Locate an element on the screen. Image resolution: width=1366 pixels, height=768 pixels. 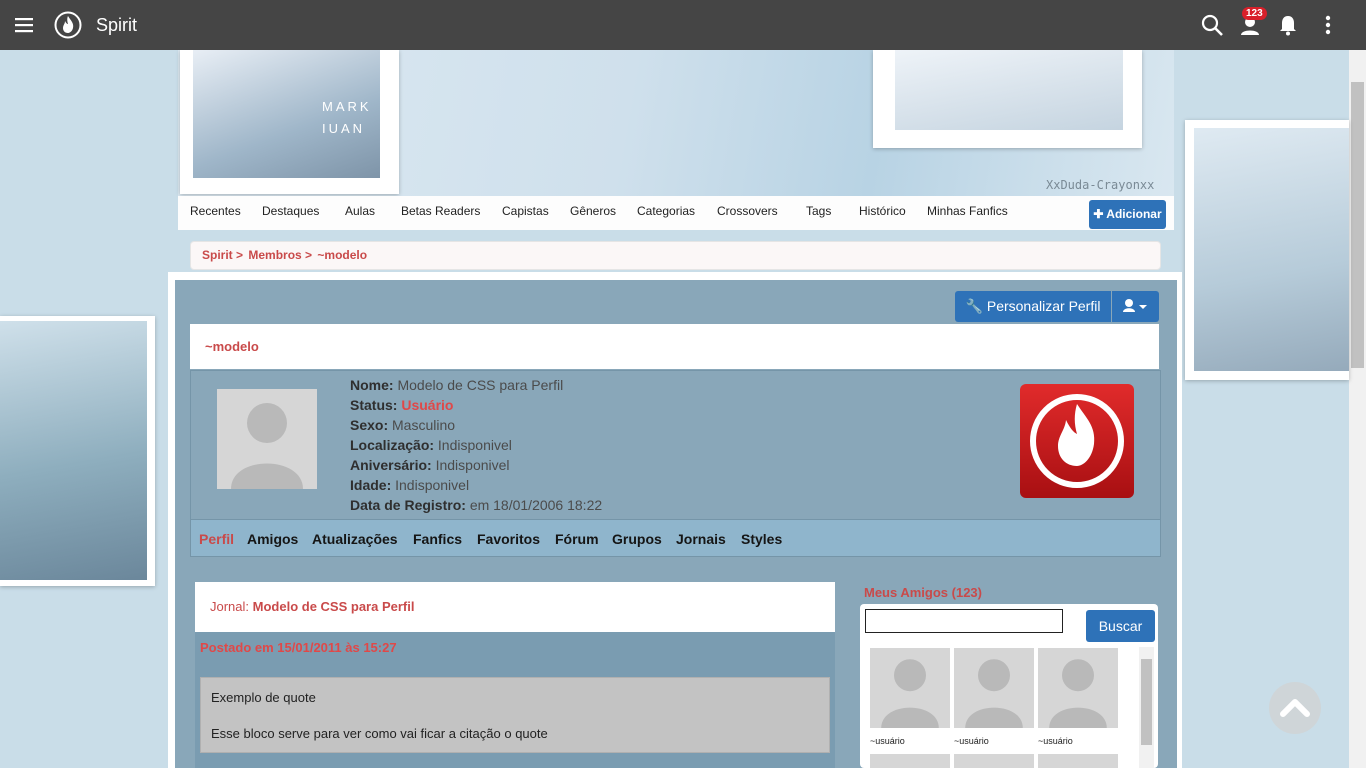
tab-atualizacoes: Atualizações is located at coordinates (355, 539).